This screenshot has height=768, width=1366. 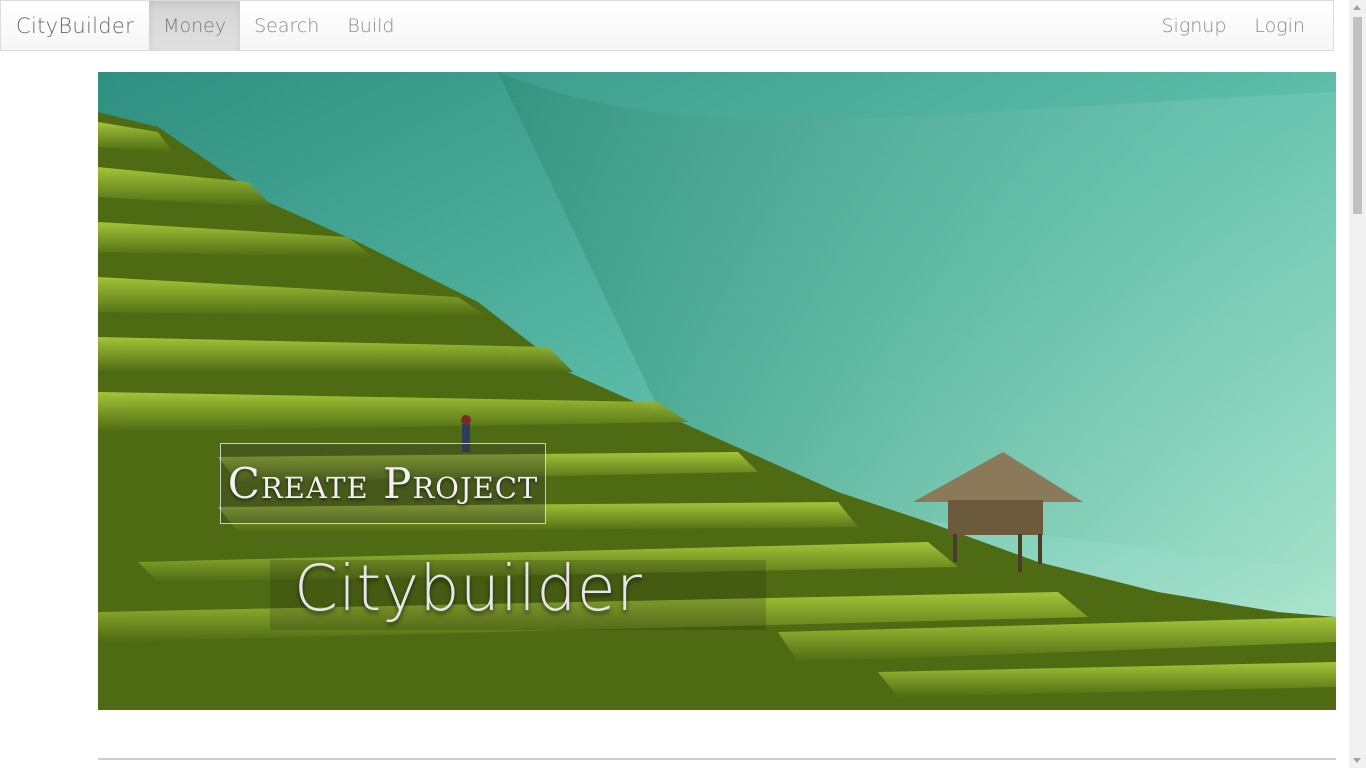 I want to click on scroll-down-arrow-icon, so click(x=1357, y=760).